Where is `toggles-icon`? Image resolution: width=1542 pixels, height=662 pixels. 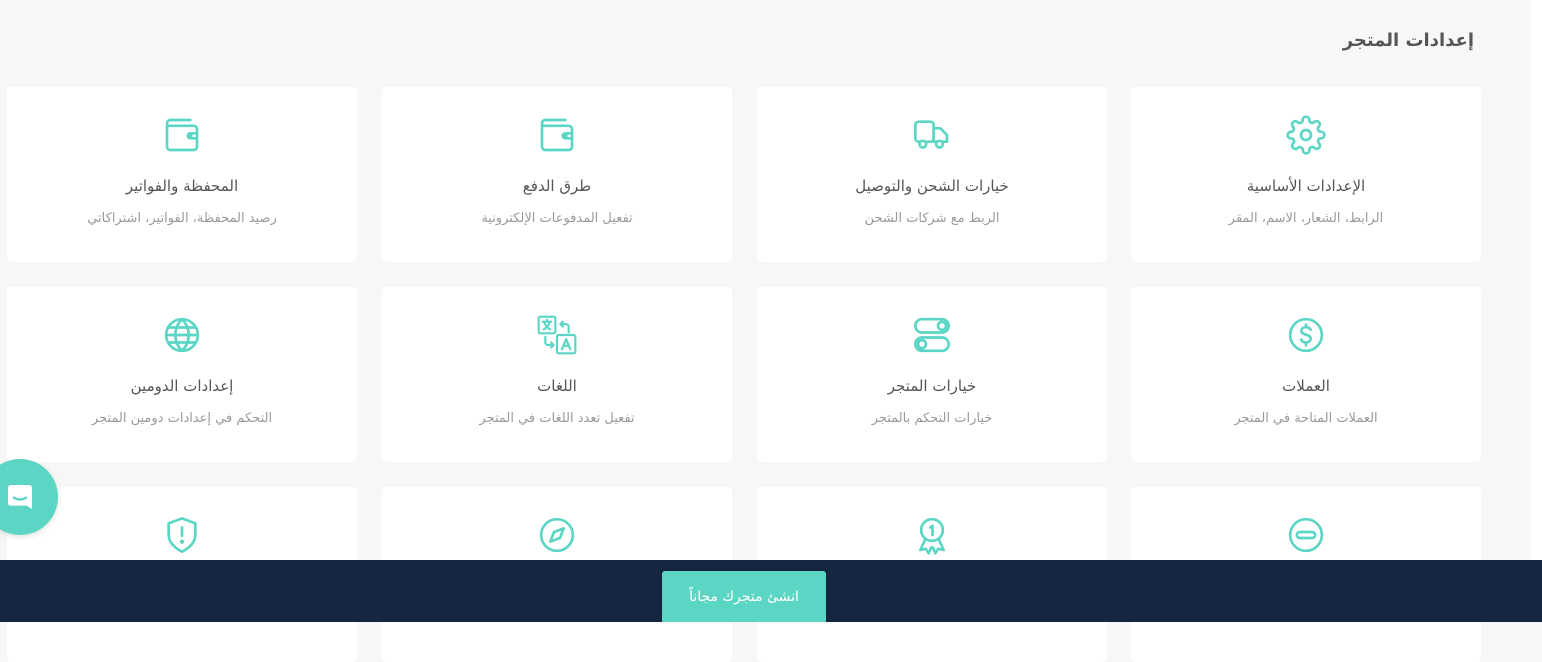
toggles-icon is located at coordinates (932, 335).